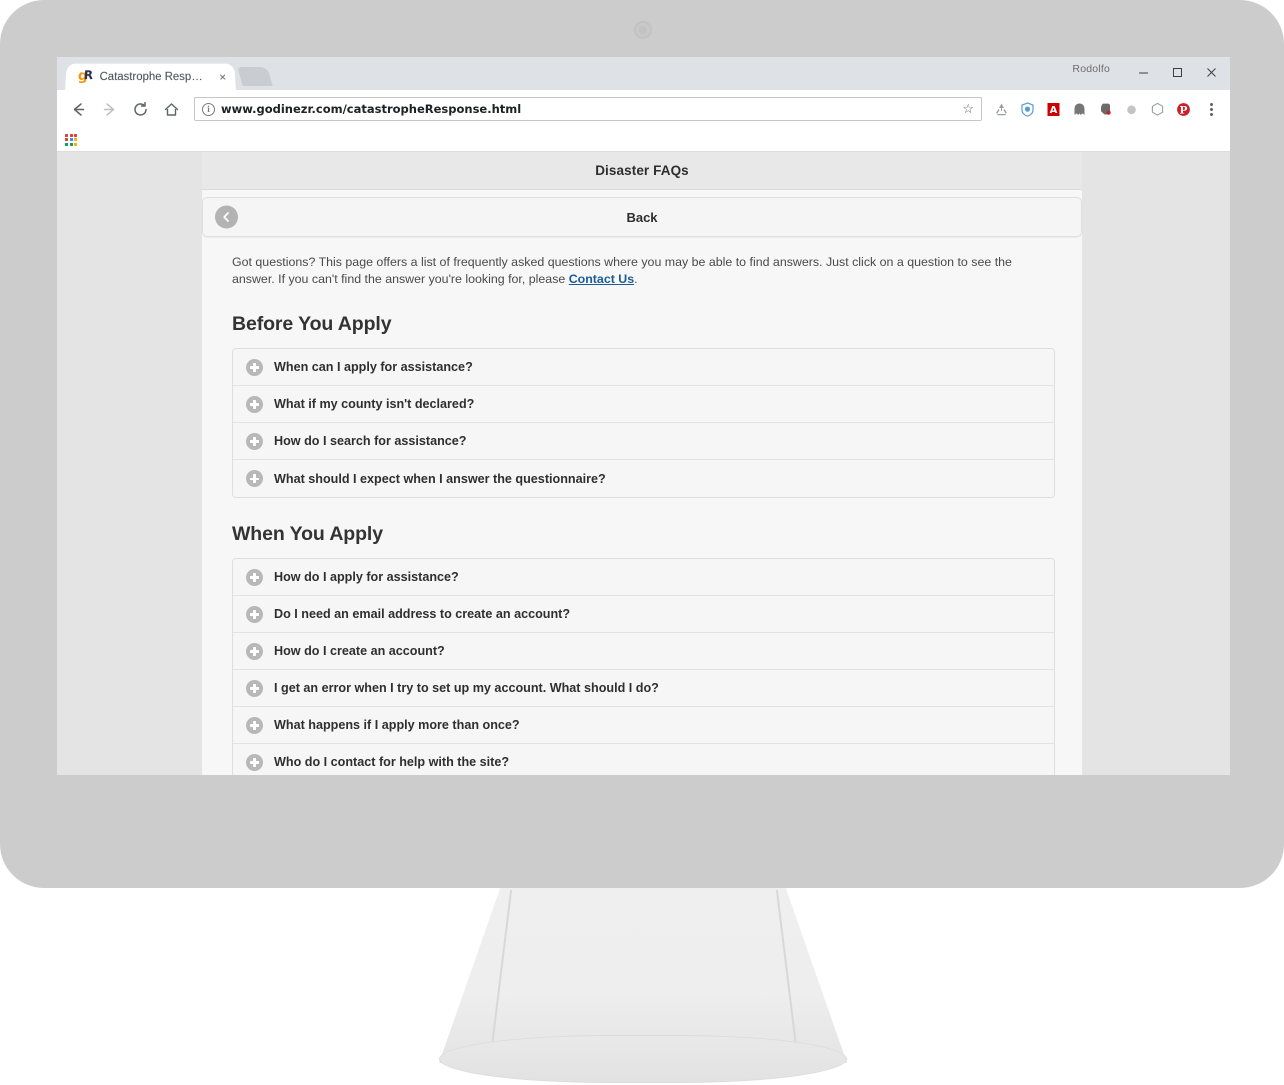  I want to click on evernote-icon, so click(1105, 109).